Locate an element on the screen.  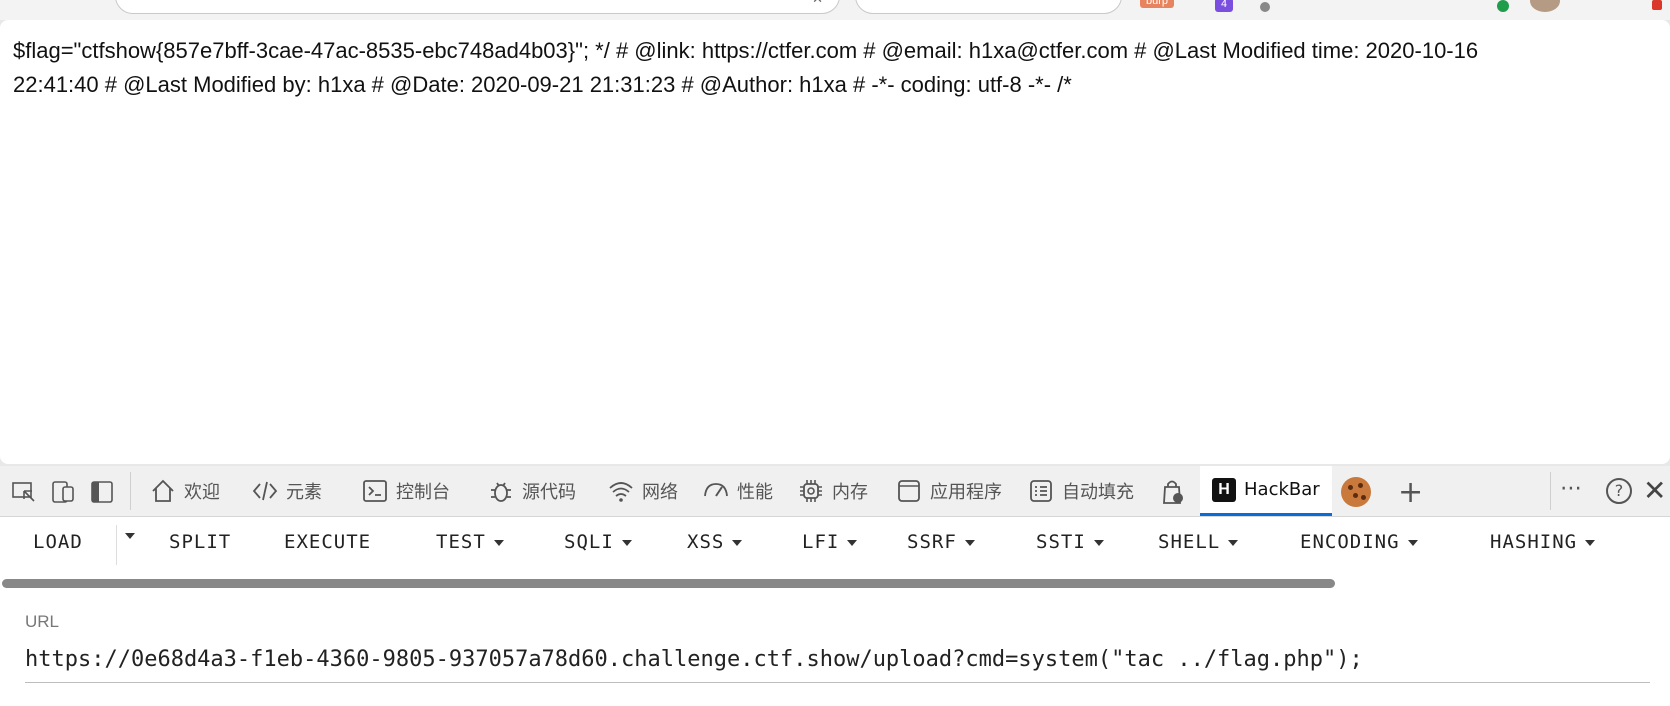
cookie-icon is located at coordinates (1356, 492).